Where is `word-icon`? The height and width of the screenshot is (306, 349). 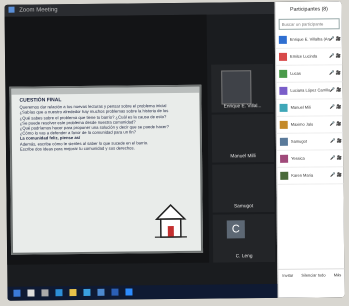
word-icon is located at coordinates (115, 292).